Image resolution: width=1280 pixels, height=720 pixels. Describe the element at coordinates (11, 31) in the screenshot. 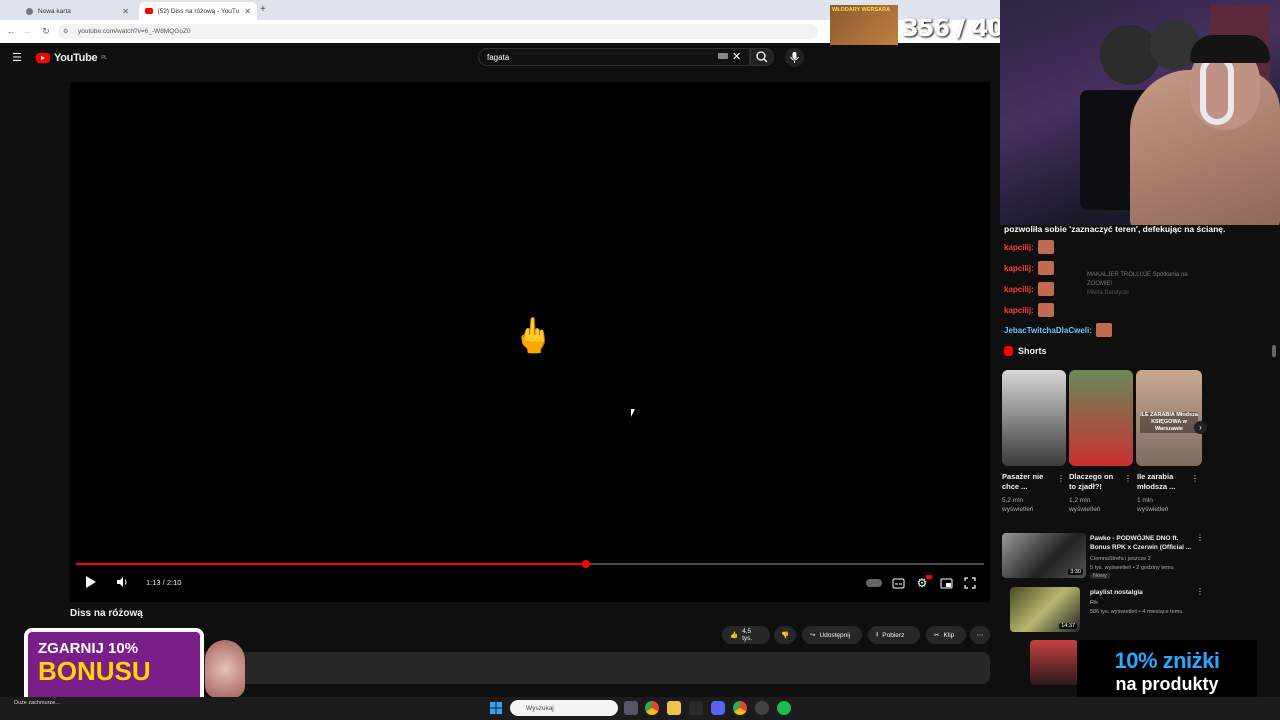

I see `back-arrow-icon: ←` at that location.